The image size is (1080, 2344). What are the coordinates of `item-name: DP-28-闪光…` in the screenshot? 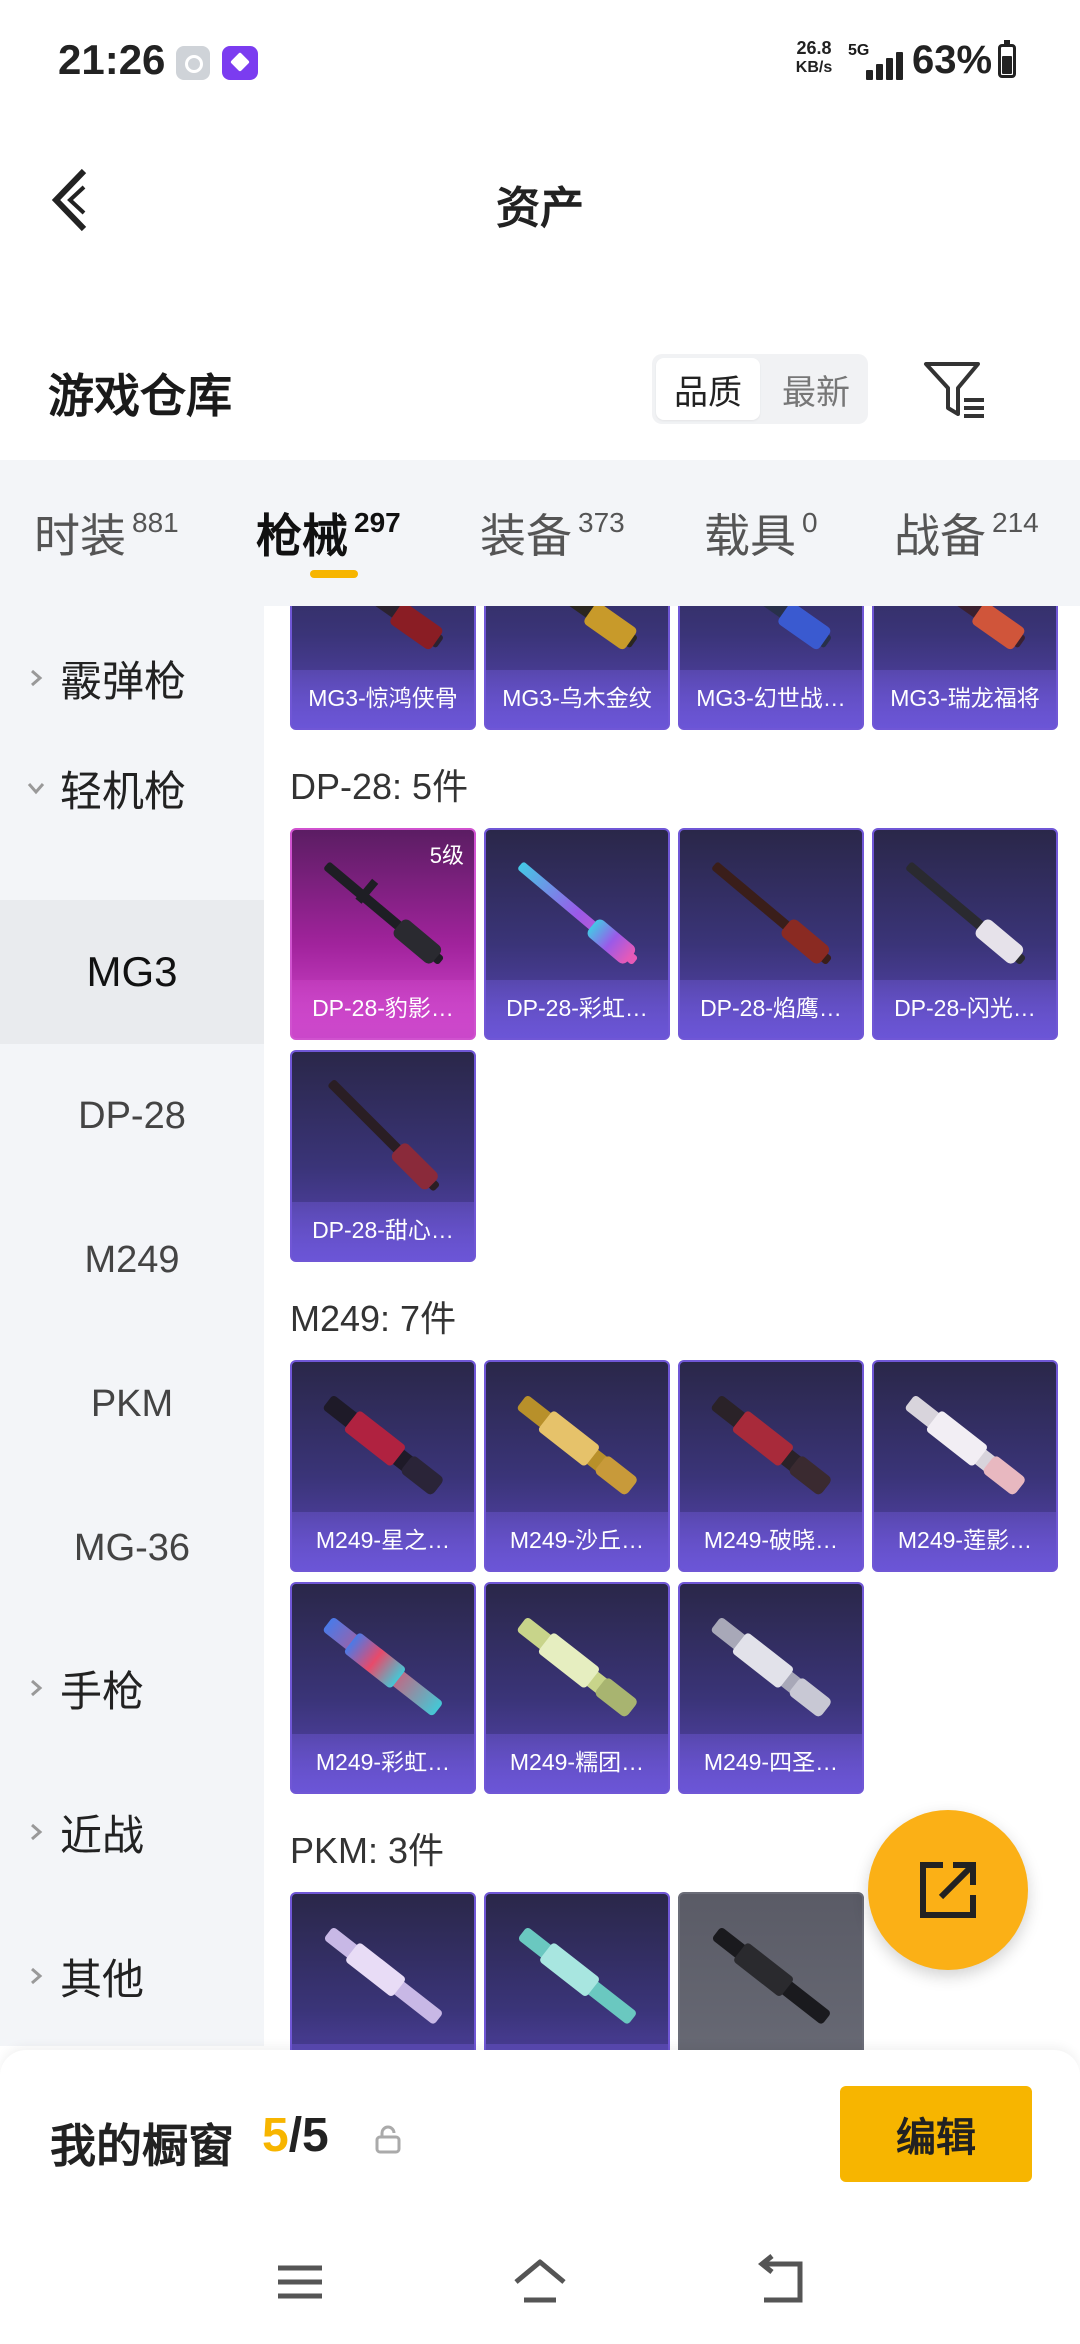 It's located at (965, 1008).